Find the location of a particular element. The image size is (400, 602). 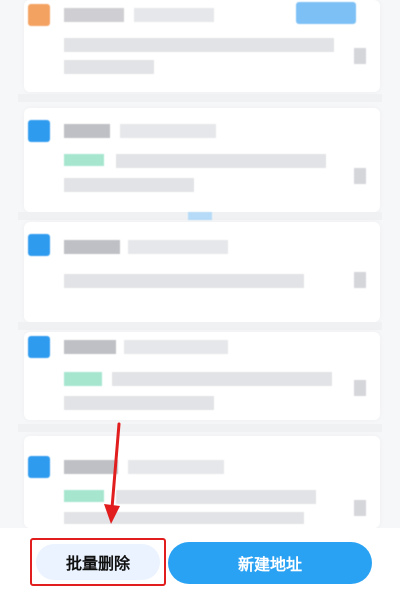

new-address-button: 新建地址 is located at coordinates (270, 563).